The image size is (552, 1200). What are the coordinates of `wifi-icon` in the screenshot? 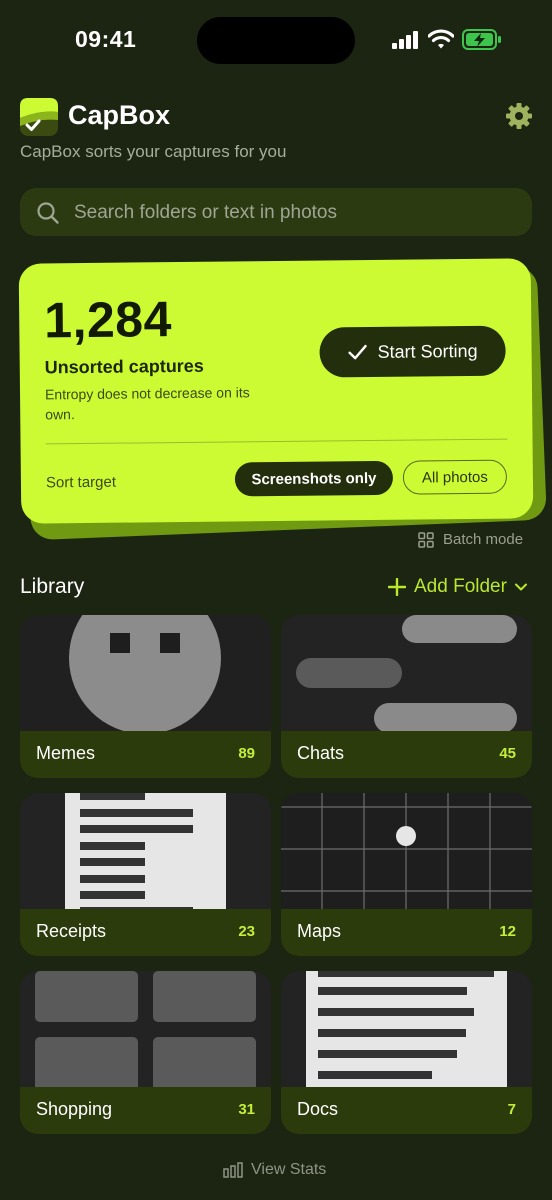 It's located at (441, 39).